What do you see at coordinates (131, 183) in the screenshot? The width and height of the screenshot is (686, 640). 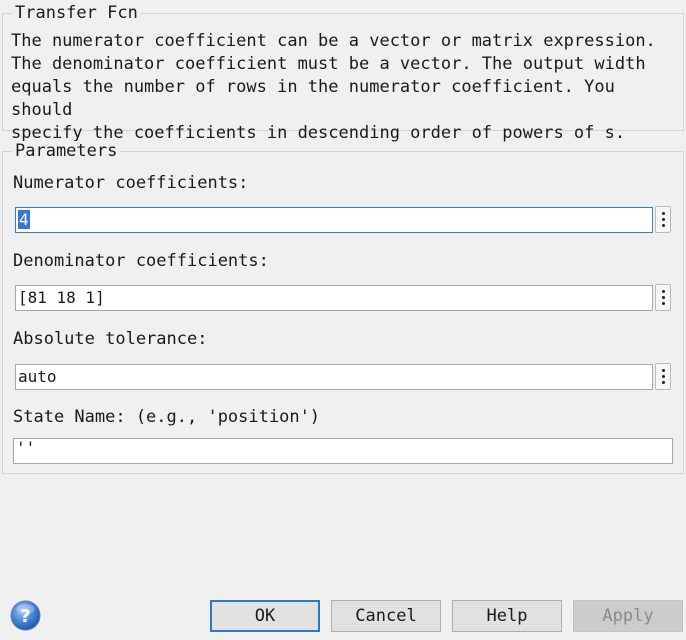 I see `numerator-label: Numerator coefficients:` at bounding box center [131, 183].